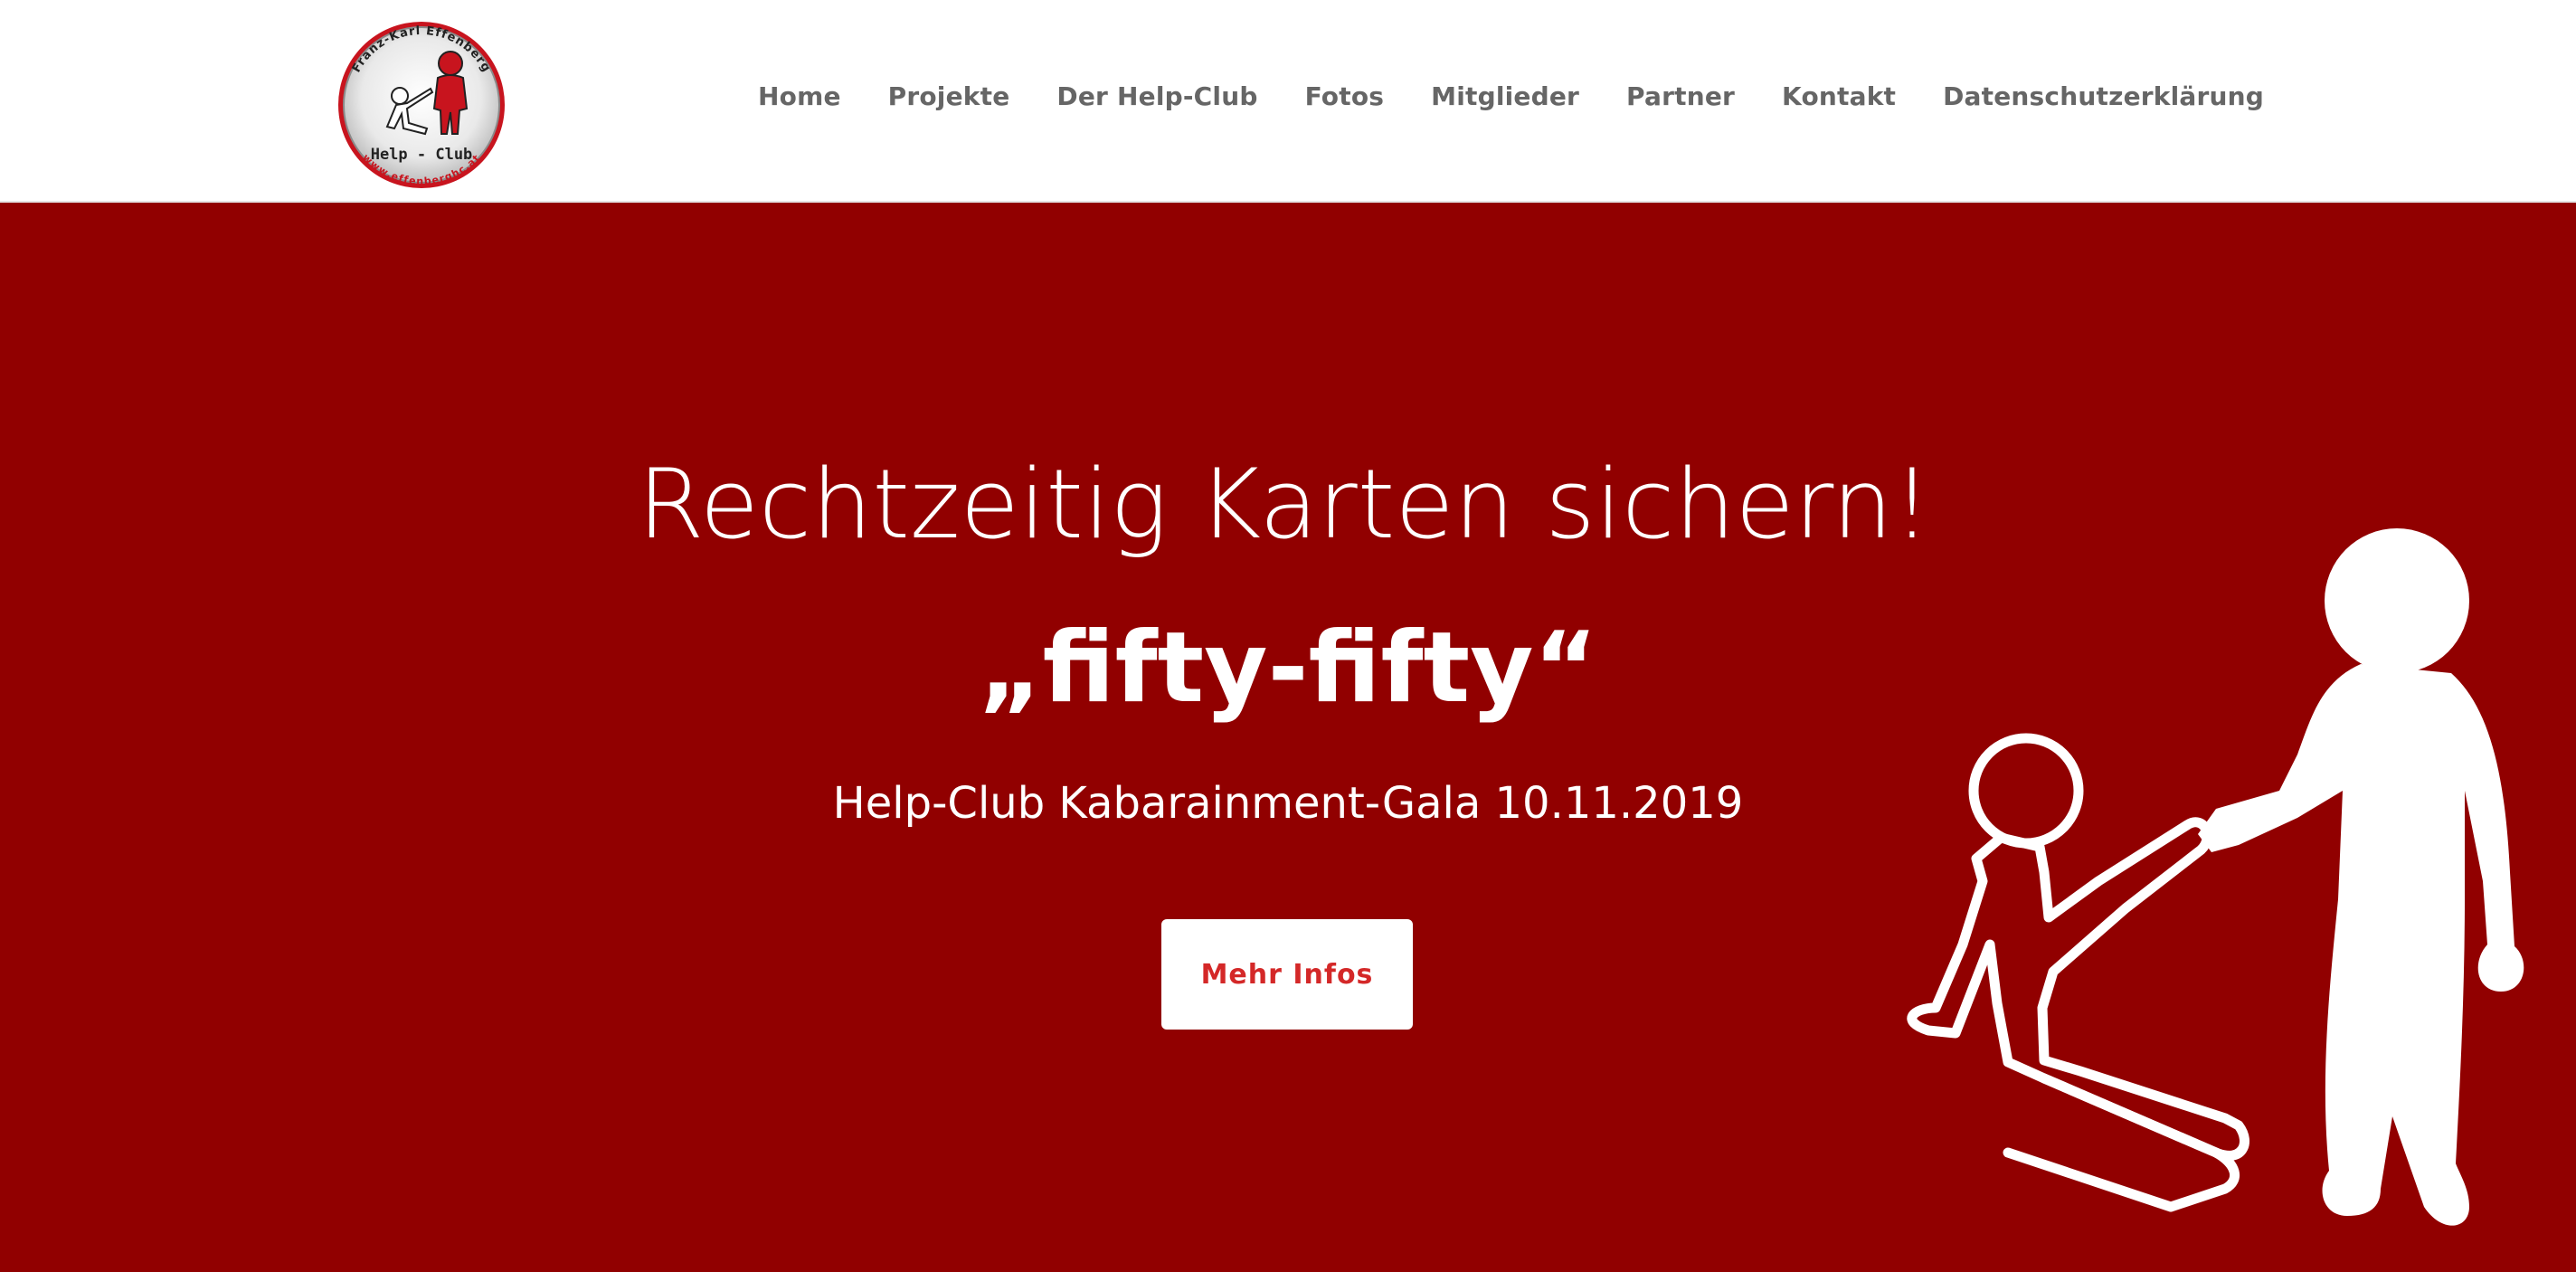  I want to click on logo-center-text: Help - Club, so click(422, 155).